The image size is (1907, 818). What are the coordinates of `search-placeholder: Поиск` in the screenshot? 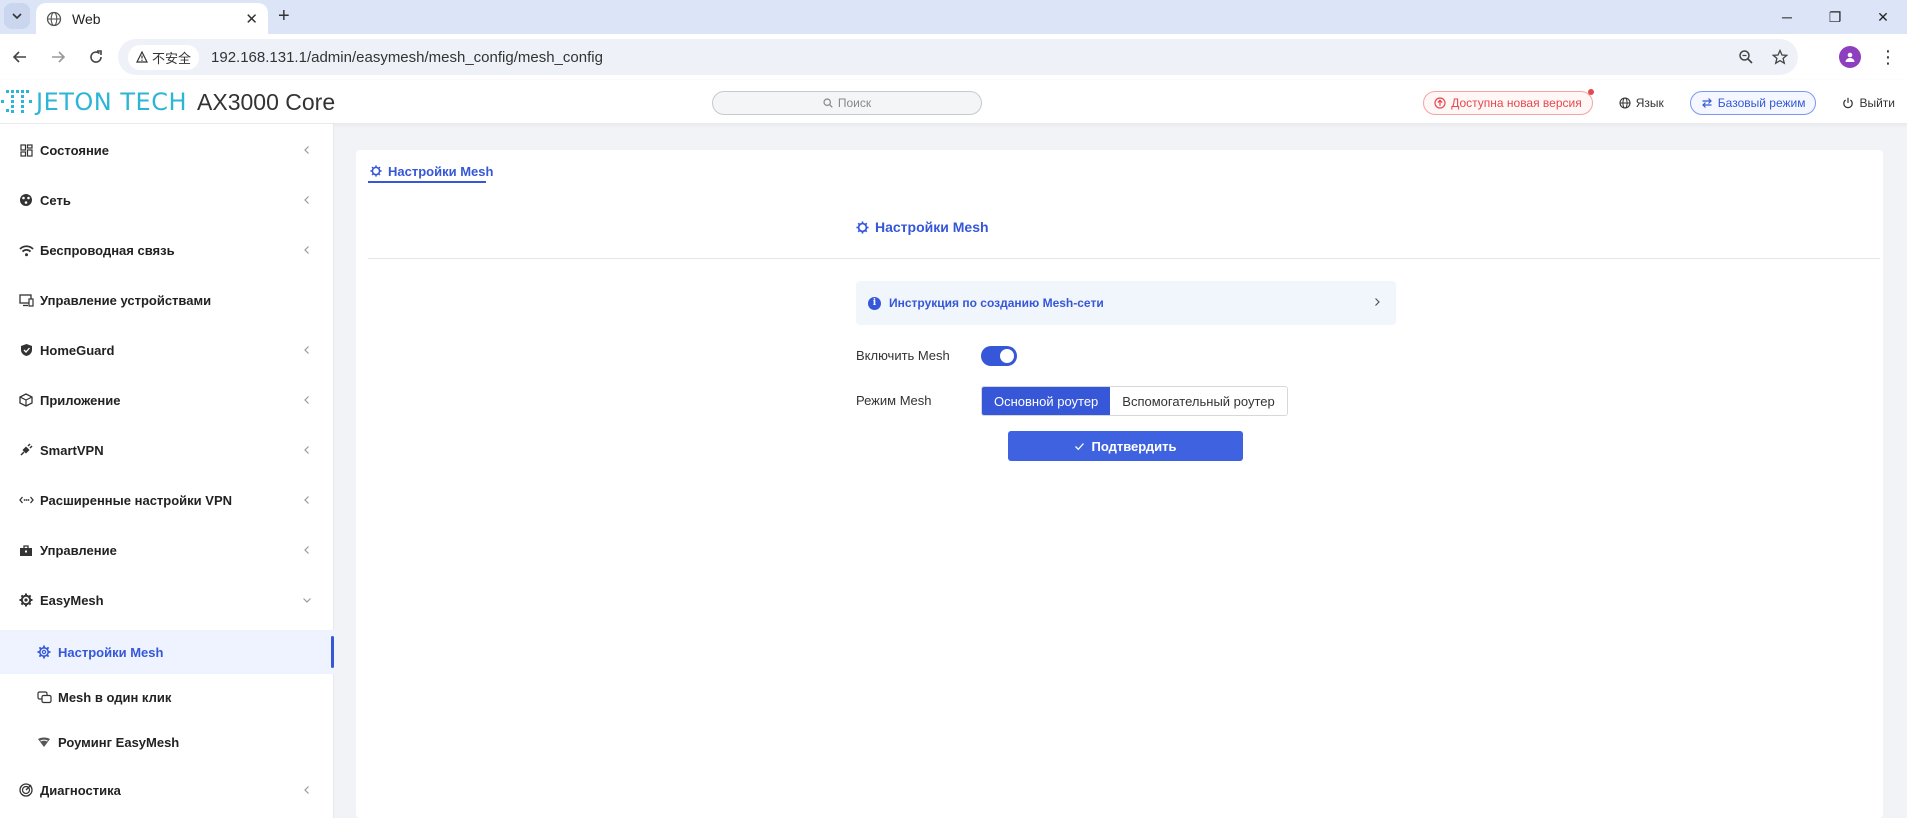 It's located at (854, 103).